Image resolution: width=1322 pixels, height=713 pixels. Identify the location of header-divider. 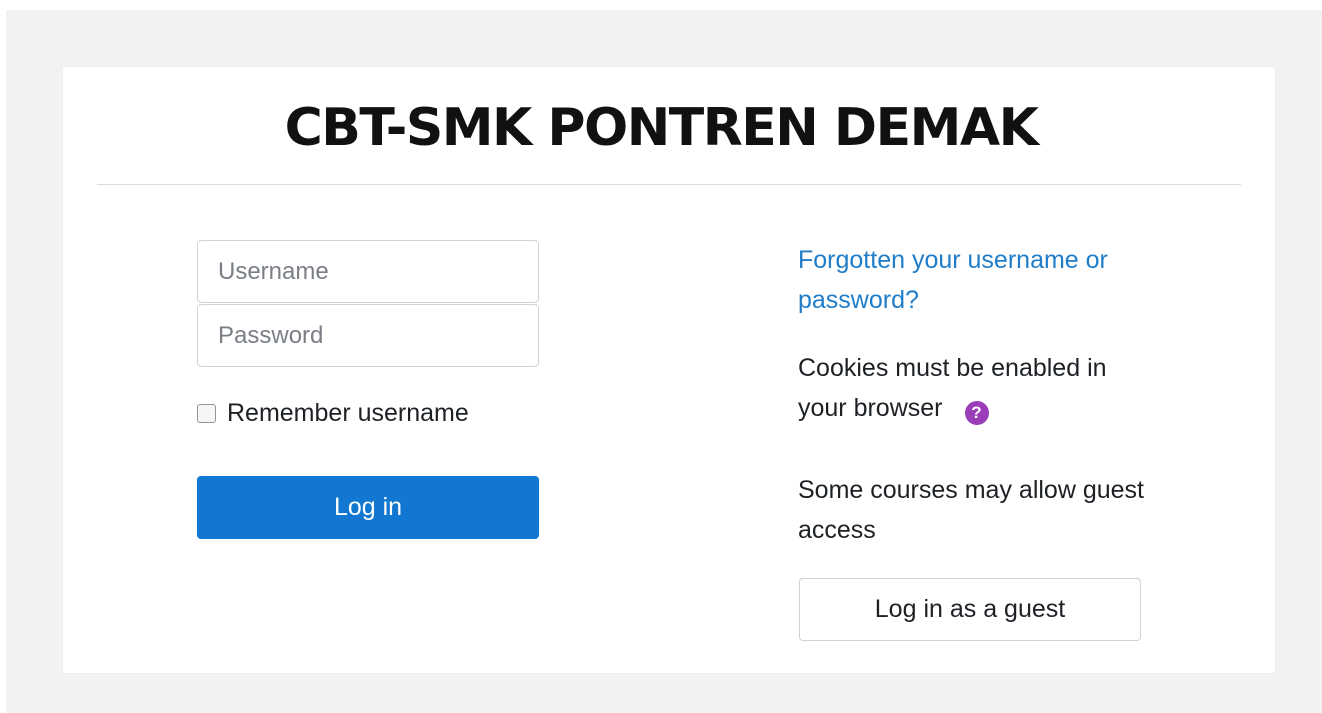
(669, 184).